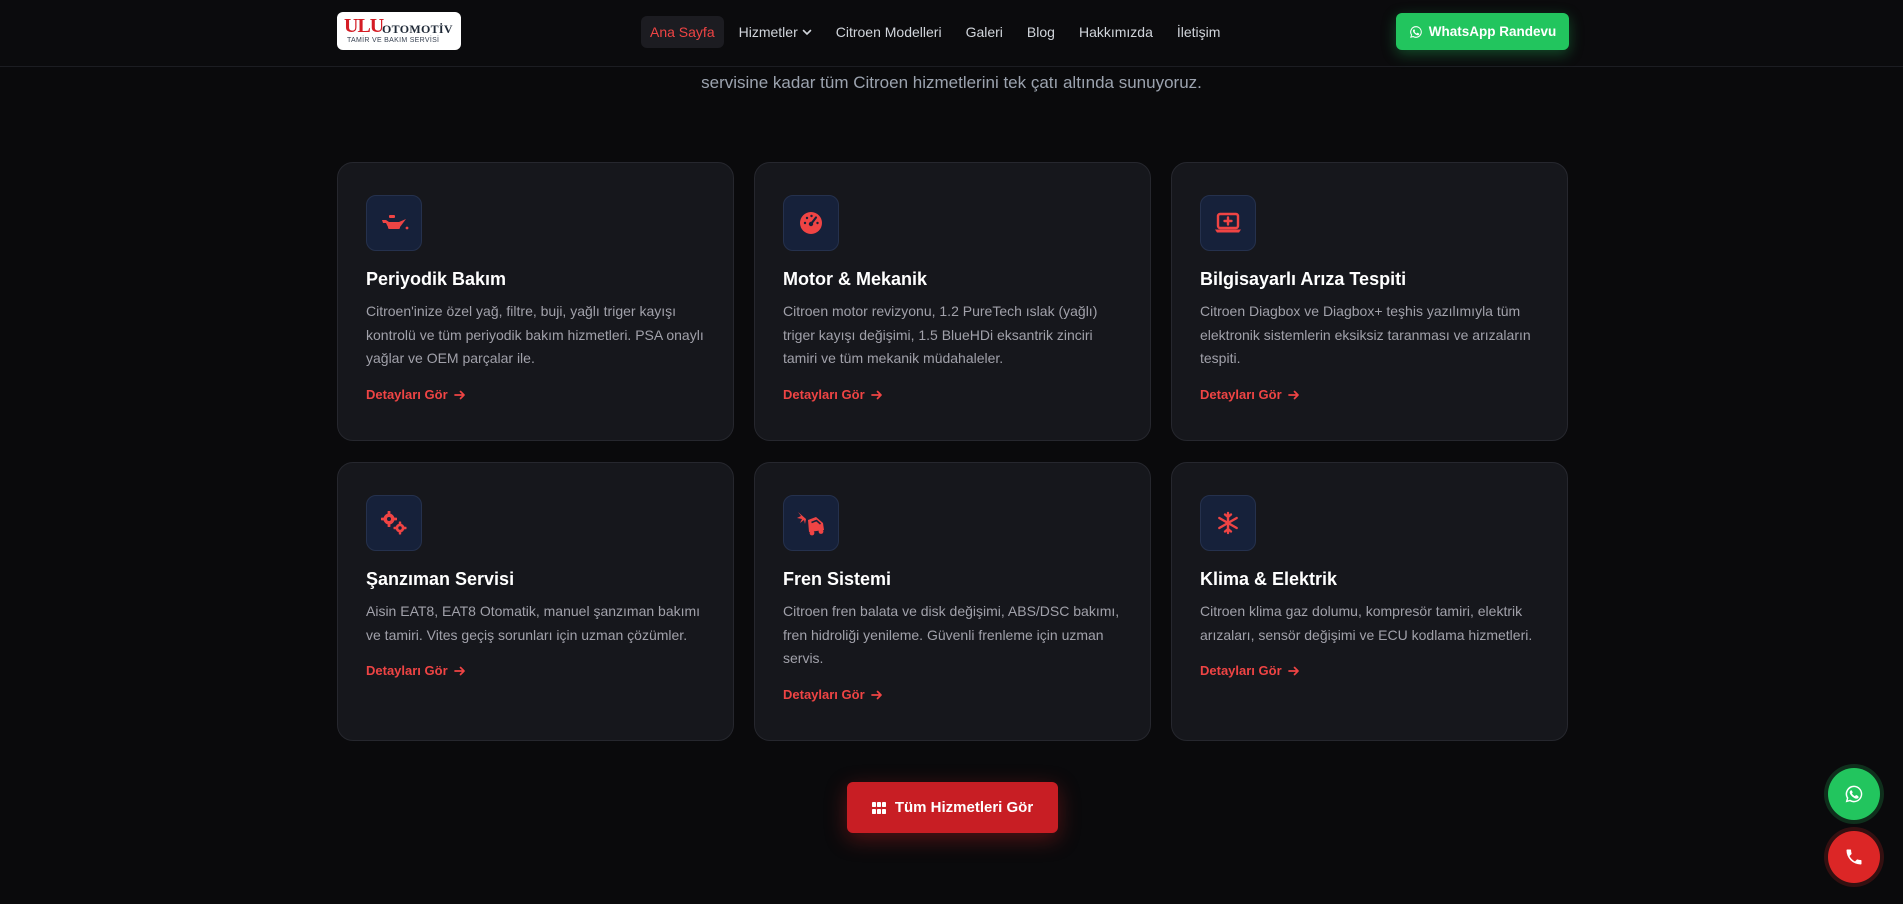 This screenshot has height=904, width=1903. I want to click on nav-item-citroen-models: Citroen Modelleri, so click(889, 32).